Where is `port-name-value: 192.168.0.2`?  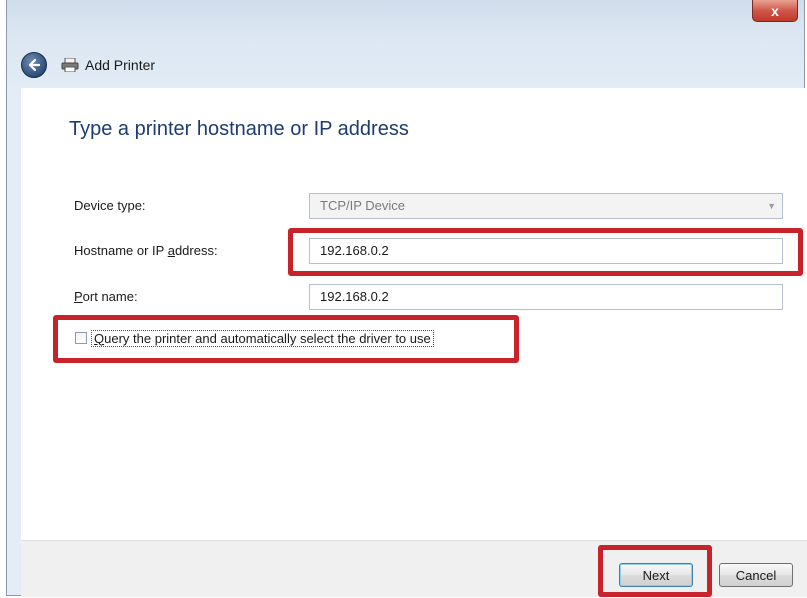 port-name-value: 192.168.0.2 is located at coordinates (354, 296).